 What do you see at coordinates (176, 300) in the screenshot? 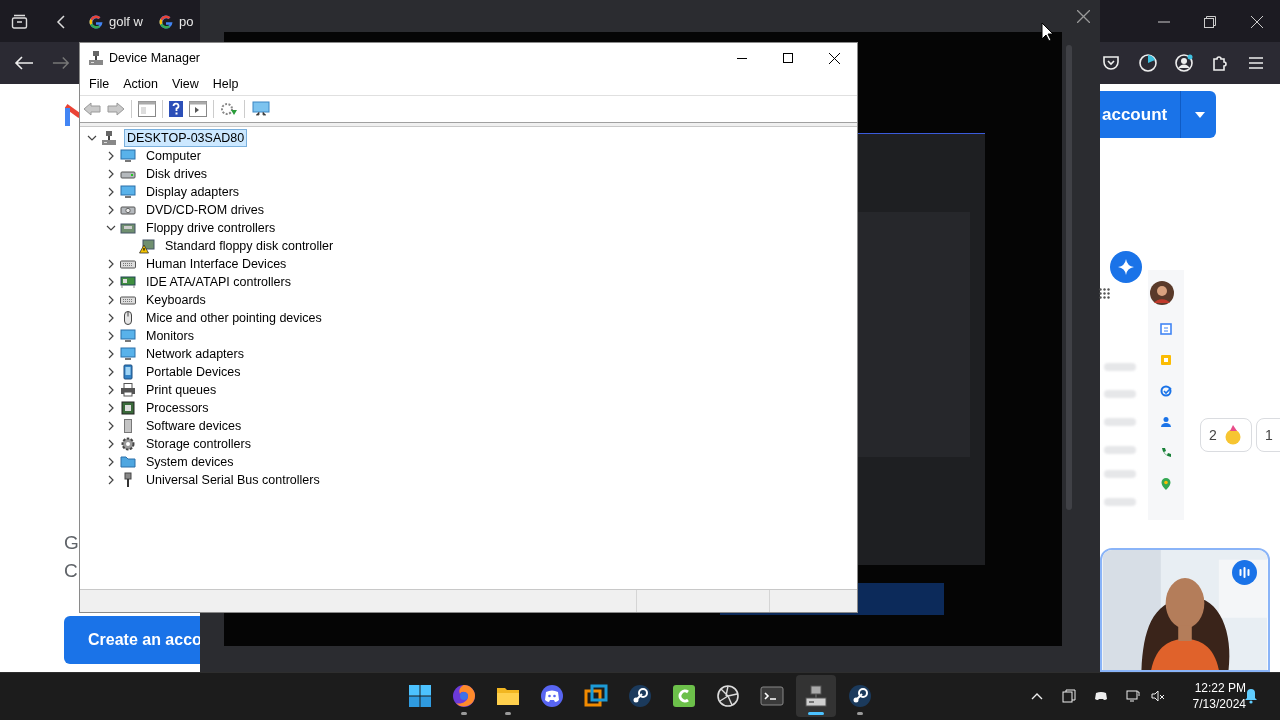
I see `tree-item: Keyboards` at bounding box center [176, 300].